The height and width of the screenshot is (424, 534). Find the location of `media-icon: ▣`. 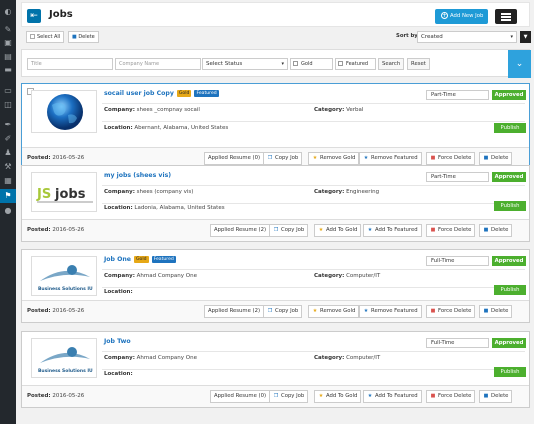

media-icon: ▣ is located at coordinates (8, 43).